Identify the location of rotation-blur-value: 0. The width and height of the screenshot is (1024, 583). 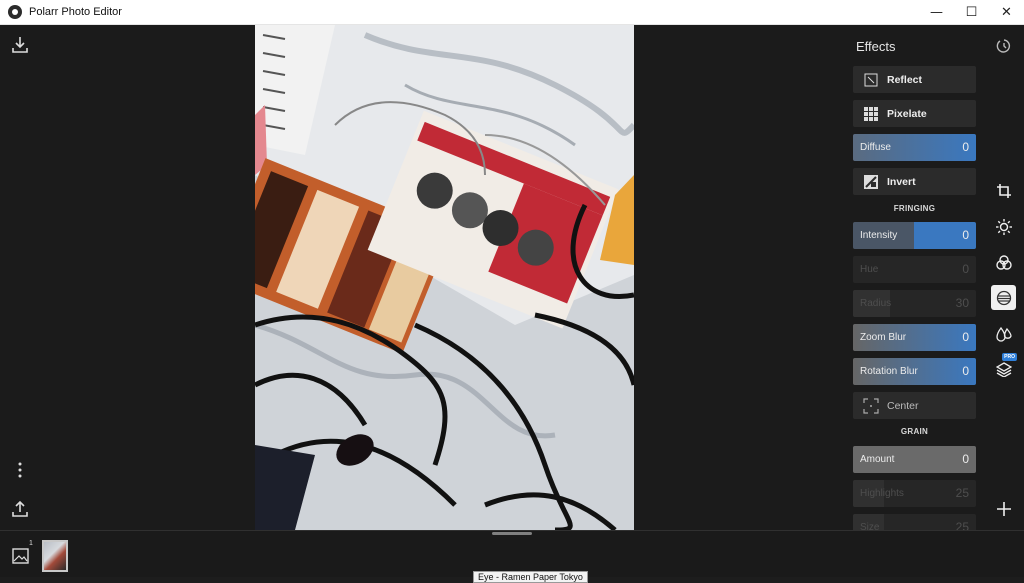
(965, 371).